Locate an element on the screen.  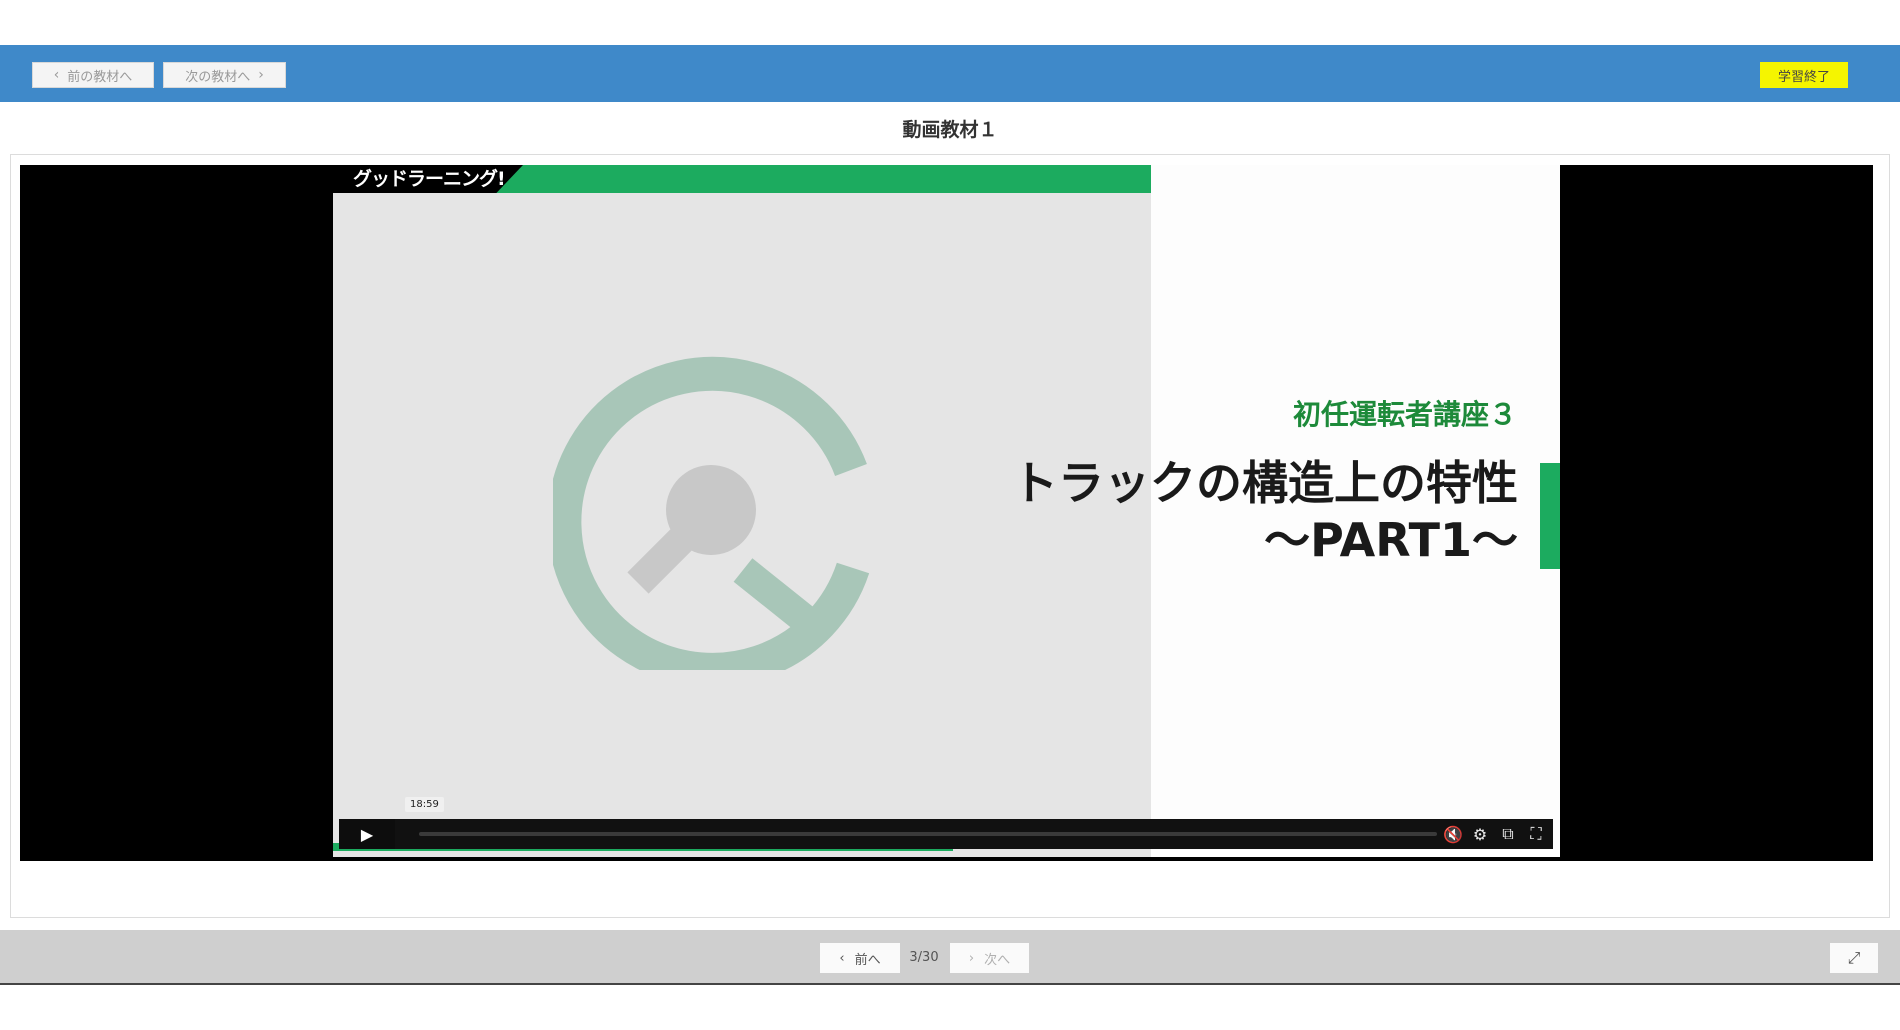
play-button: ▶ is located at coordinates (367, 834).